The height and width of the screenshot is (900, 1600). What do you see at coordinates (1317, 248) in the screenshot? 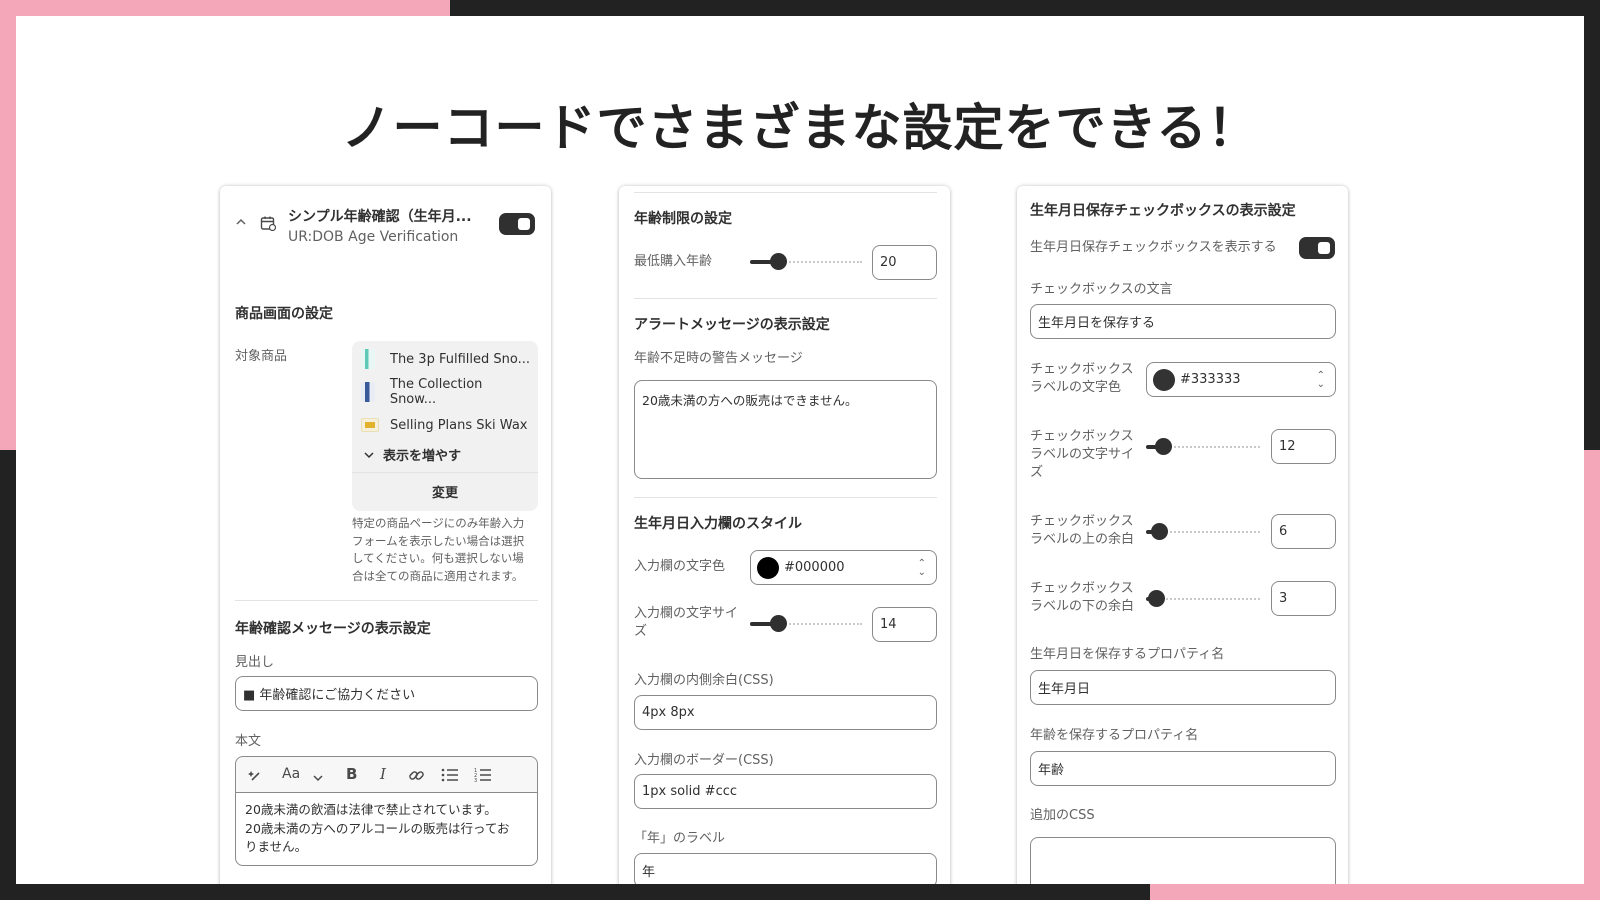
I see `show-checkbox-toggle` at bounding box center [1317, 248].